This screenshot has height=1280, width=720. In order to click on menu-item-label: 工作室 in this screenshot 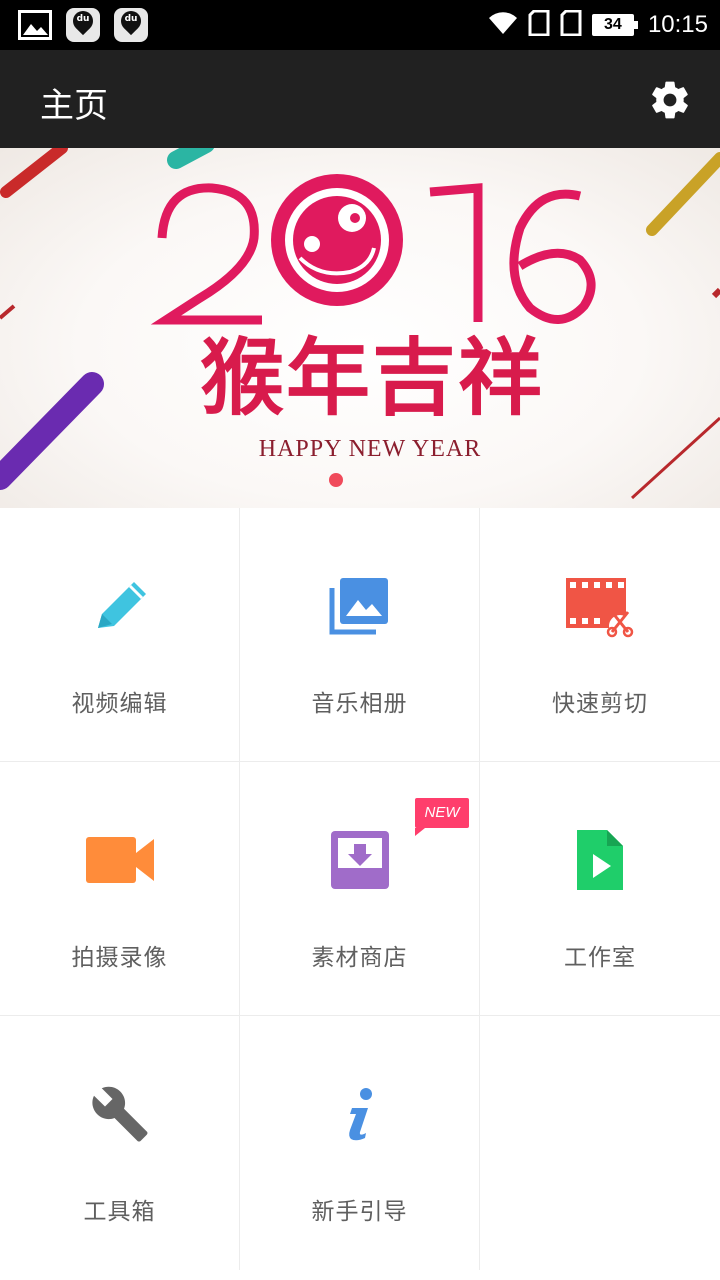, I will do `click(600, 958)`.